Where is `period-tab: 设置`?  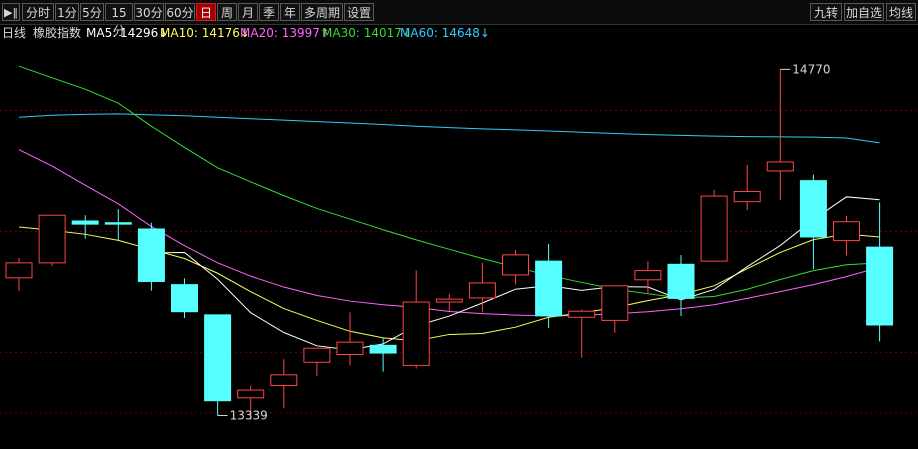 period-tab: 设置 is located at coordinates (359, 12).